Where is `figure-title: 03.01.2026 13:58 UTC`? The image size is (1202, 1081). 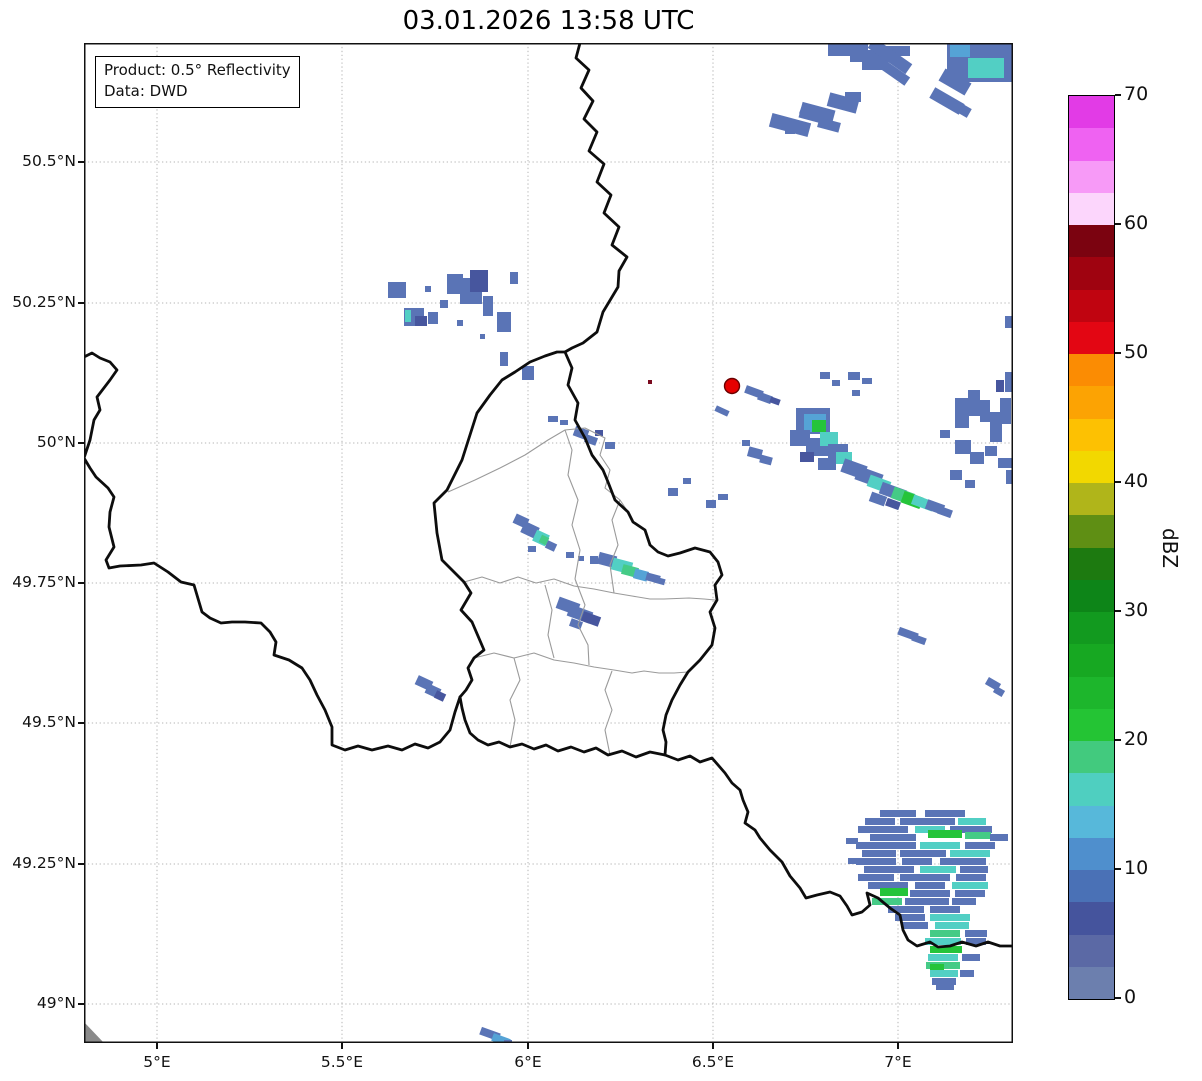
figure-title: 03.01.2026 13:58 UTC is located at coordinates (548, 21).